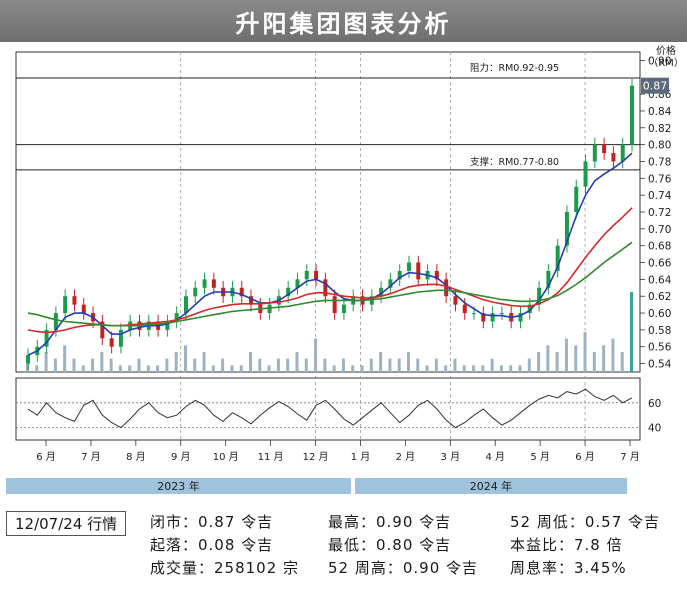 The height and width of the screenshot is (598, 687). I want to click on stat-52w-high: 52 周高：0.90 令吉, so click(403, 568).